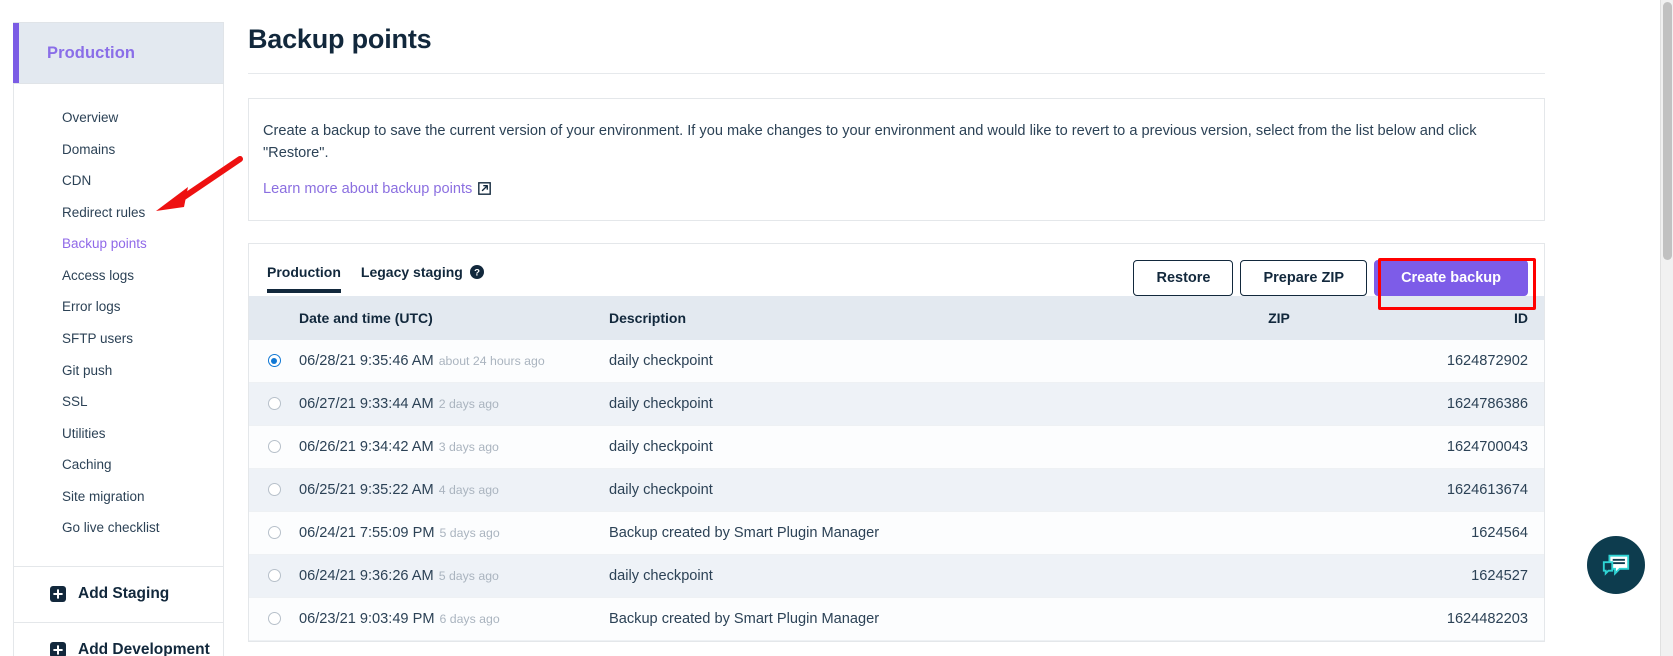  I want to click on add-staging-button: Add Staging, so click(118, 594).